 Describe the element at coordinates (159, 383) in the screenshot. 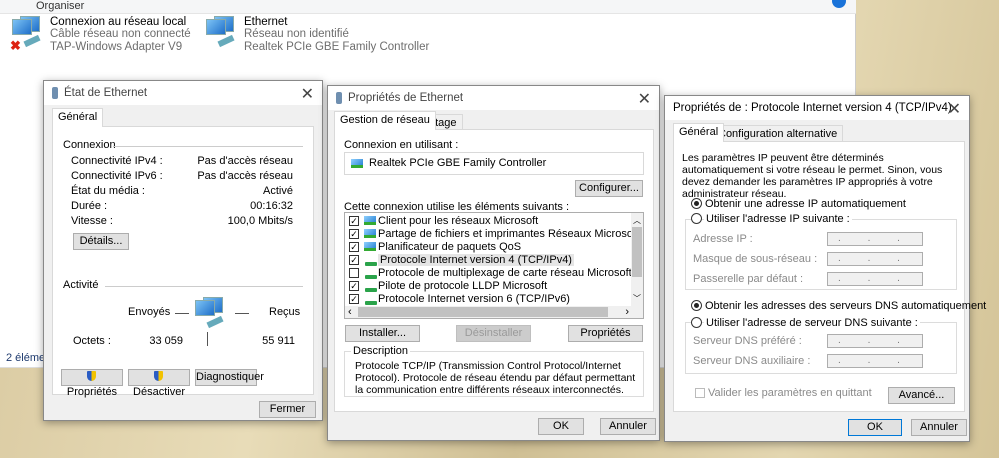

I see `disable-button: Désactiver` at that location.